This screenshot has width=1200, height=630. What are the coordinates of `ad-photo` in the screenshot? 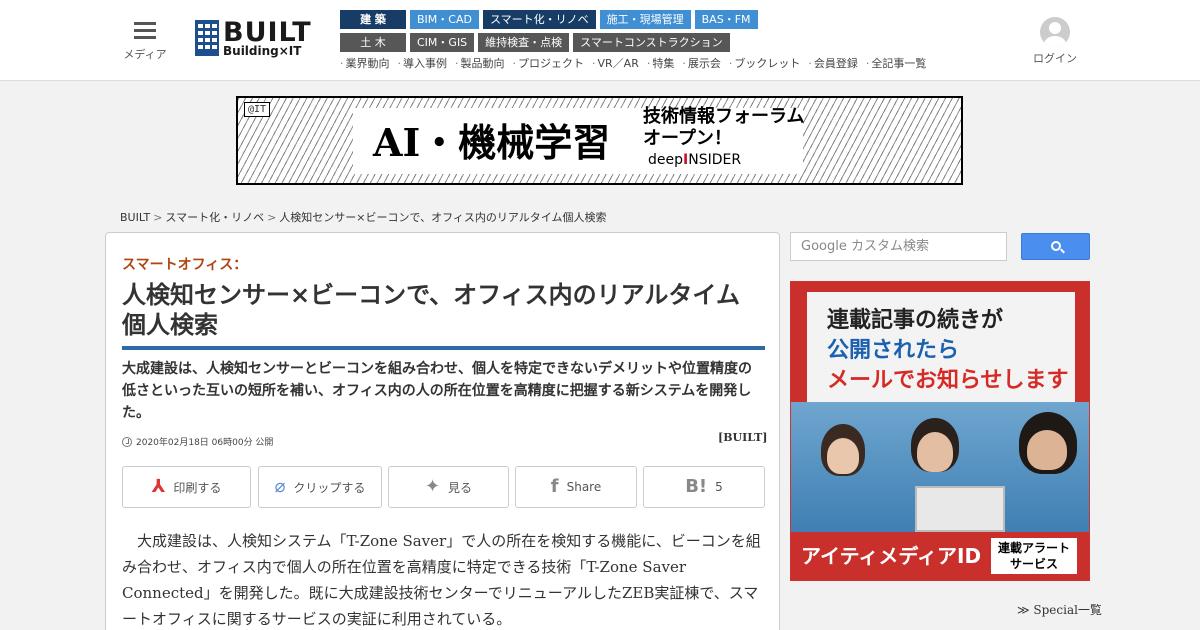 It's located at (940, 467).